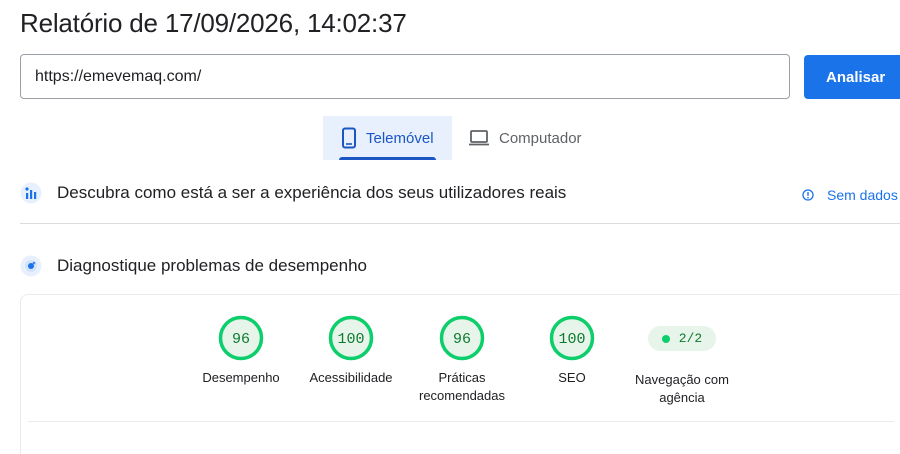 This screenshot has width=900, height=454. Describe the element at coordinates (212, 265) in the screenshot. I see `diagnostics-title: Diagnostique problemas de desempenho` at that location.